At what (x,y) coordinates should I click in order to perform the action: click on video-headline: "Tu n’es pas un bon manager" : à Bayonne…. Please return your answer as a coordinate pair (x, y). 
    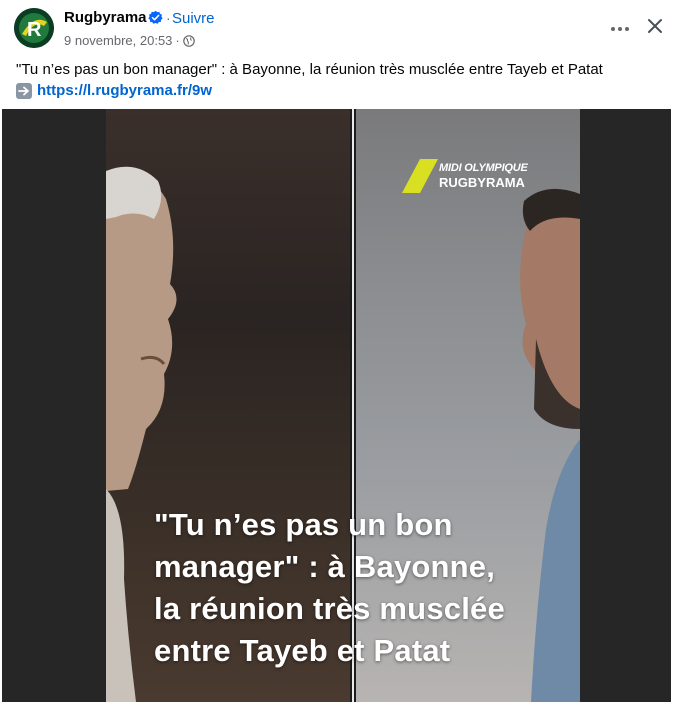
    Looking at the image, I should click on (344, 588).